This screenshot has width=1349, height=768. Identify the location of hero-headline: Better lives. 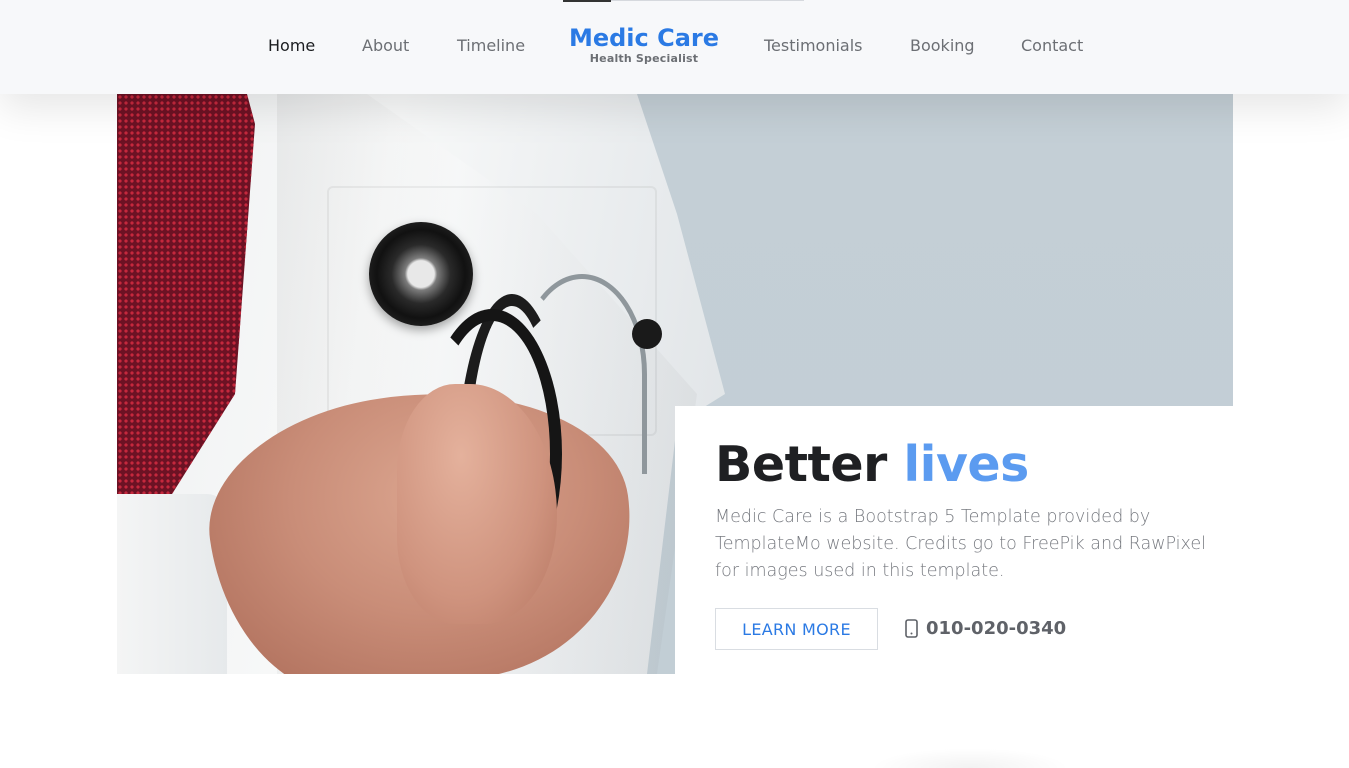
(872, 465).